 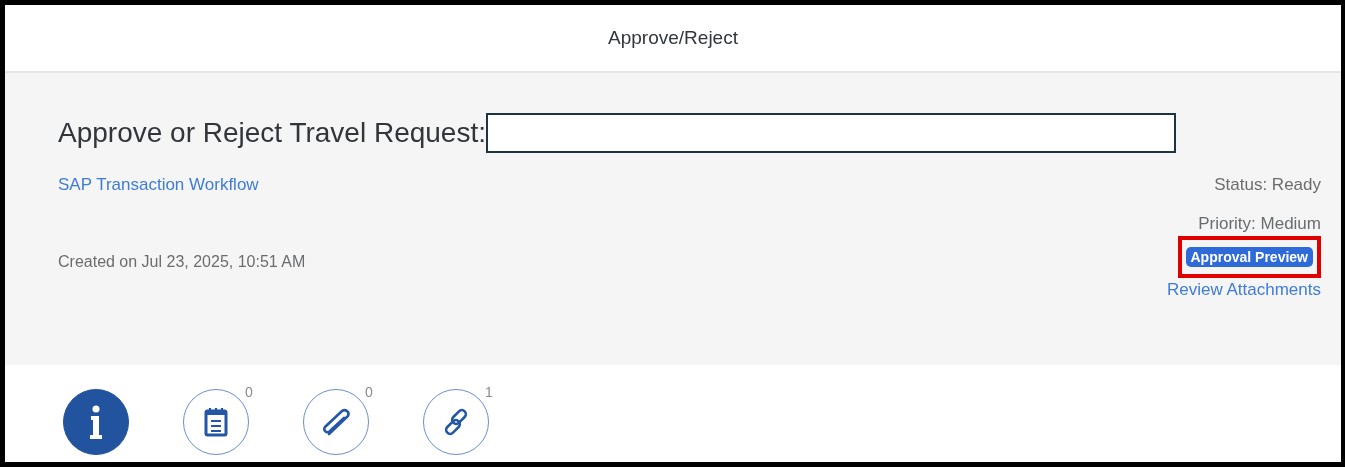 I want to click on tab-count: 1, so click(x=489, y=392).